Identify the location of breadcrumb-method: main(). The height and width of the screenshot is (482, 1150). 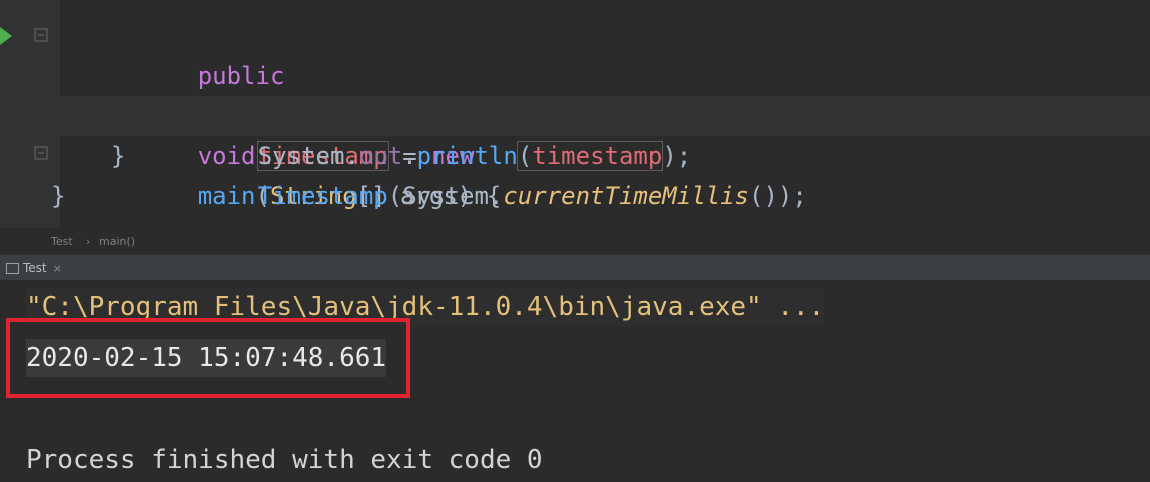
(117, 241).